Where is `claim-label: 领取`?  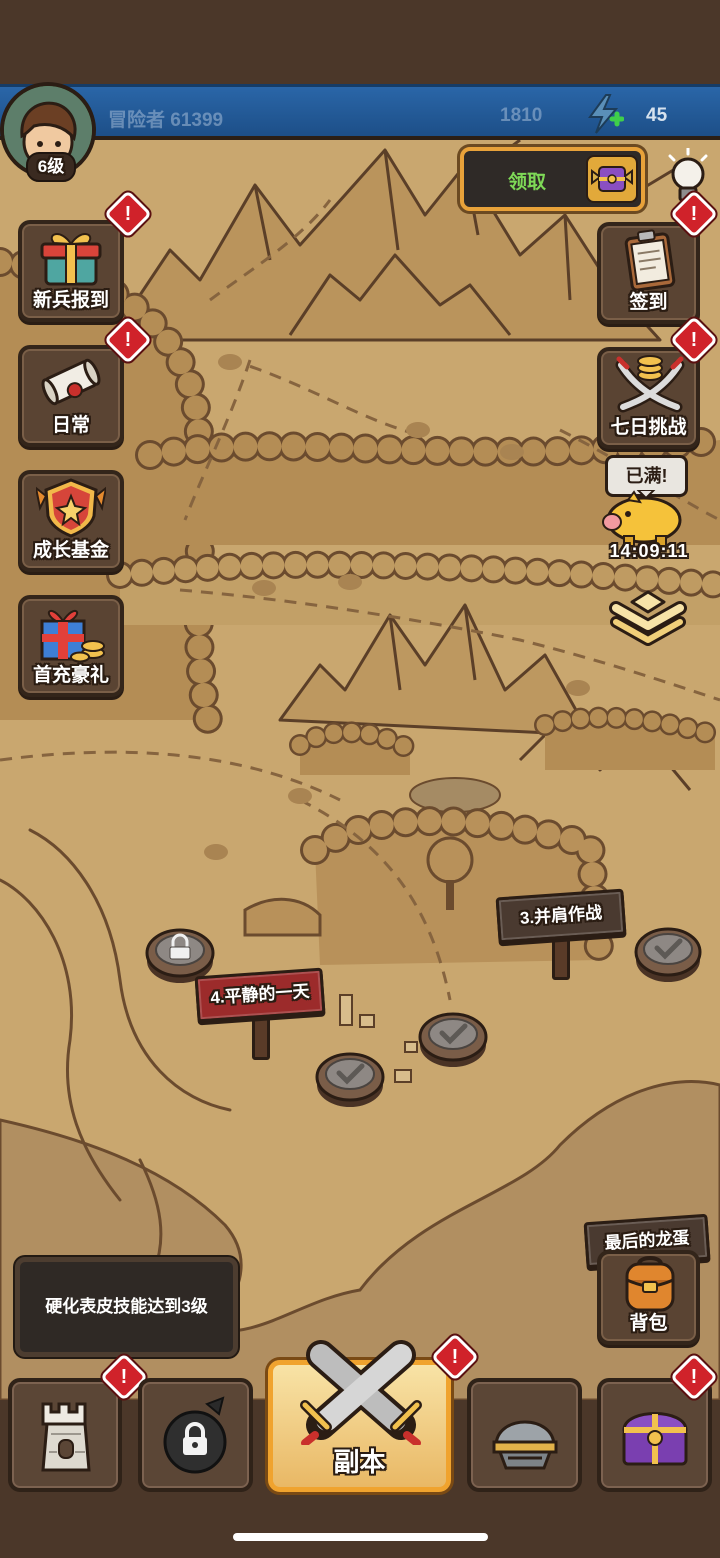 claim-label: 领取 is located at coordinates (526, 182).